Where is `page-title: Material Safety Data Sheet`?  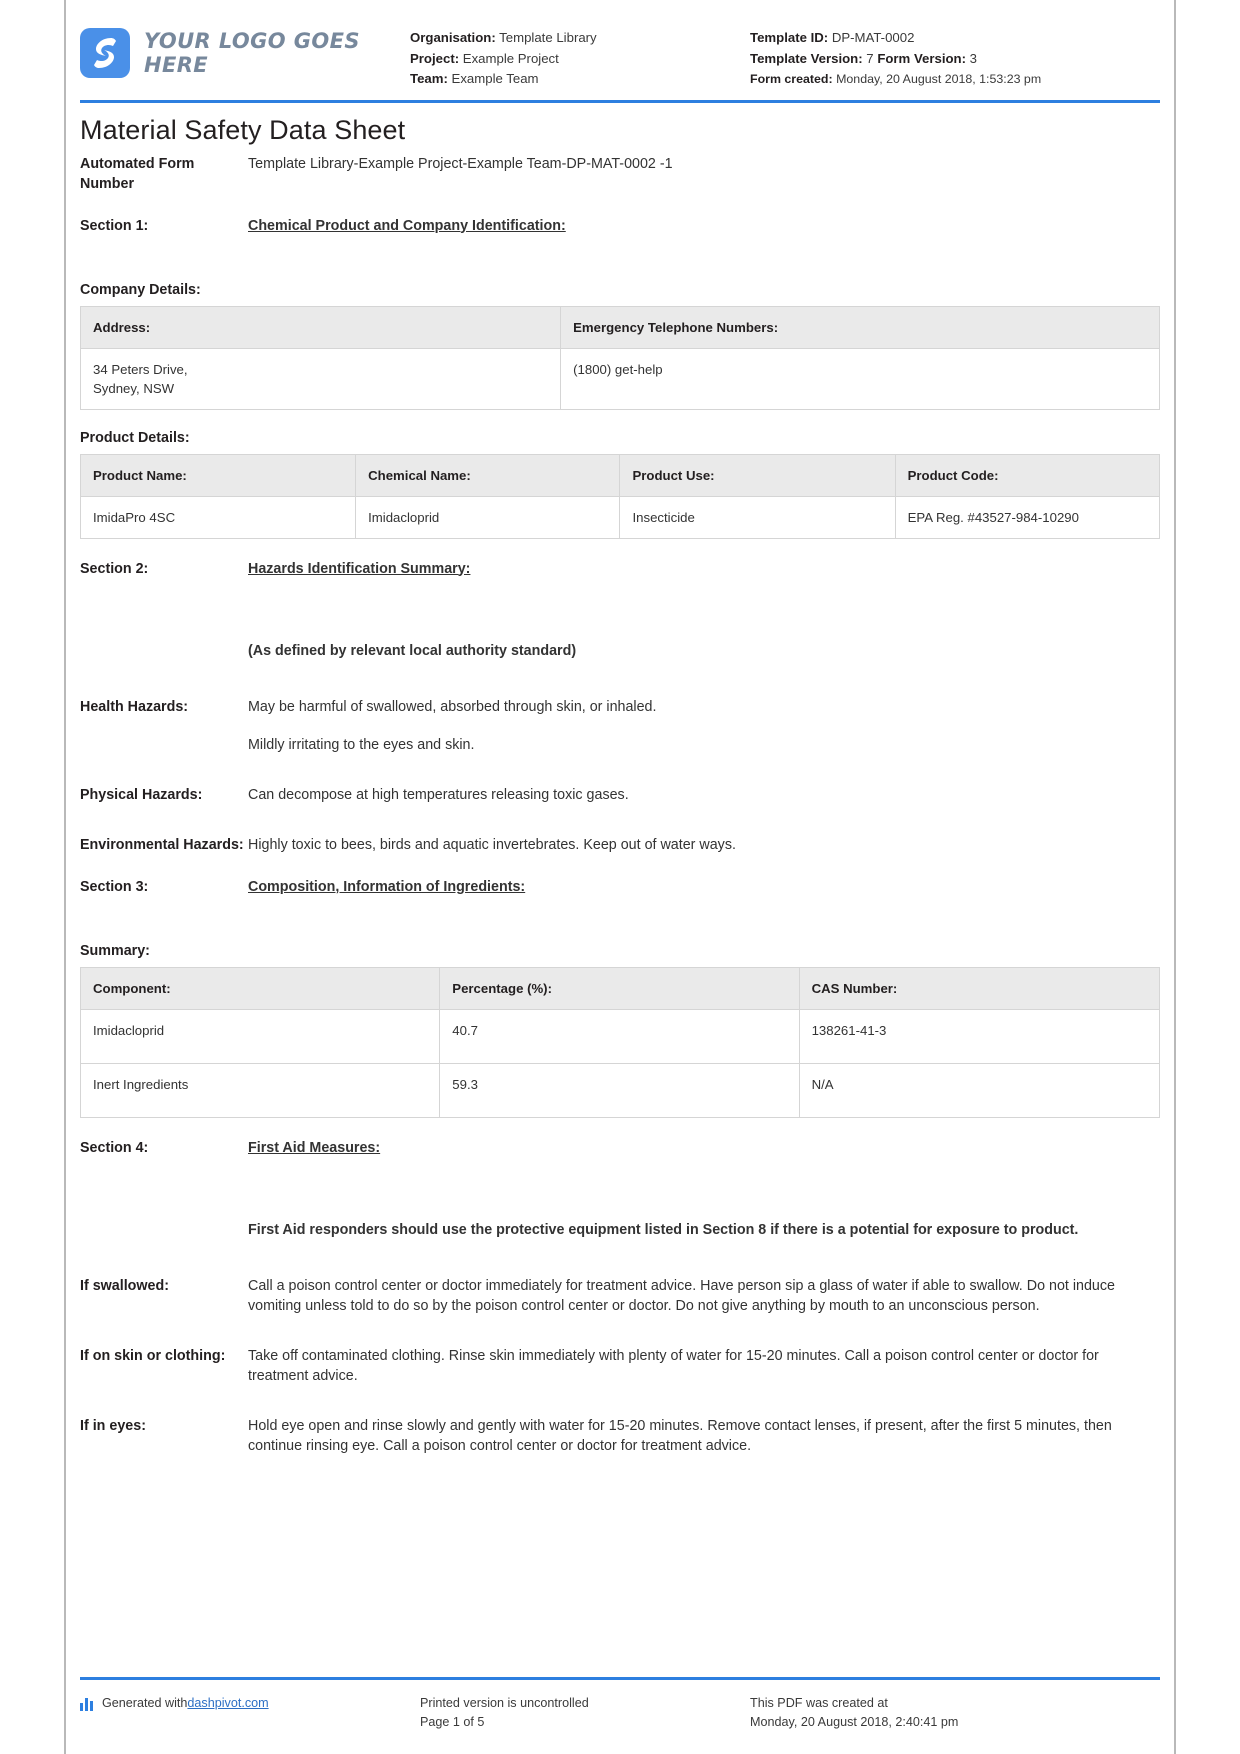 page-title: Material Safety Data Sheet is located at coordinates (243, 129).